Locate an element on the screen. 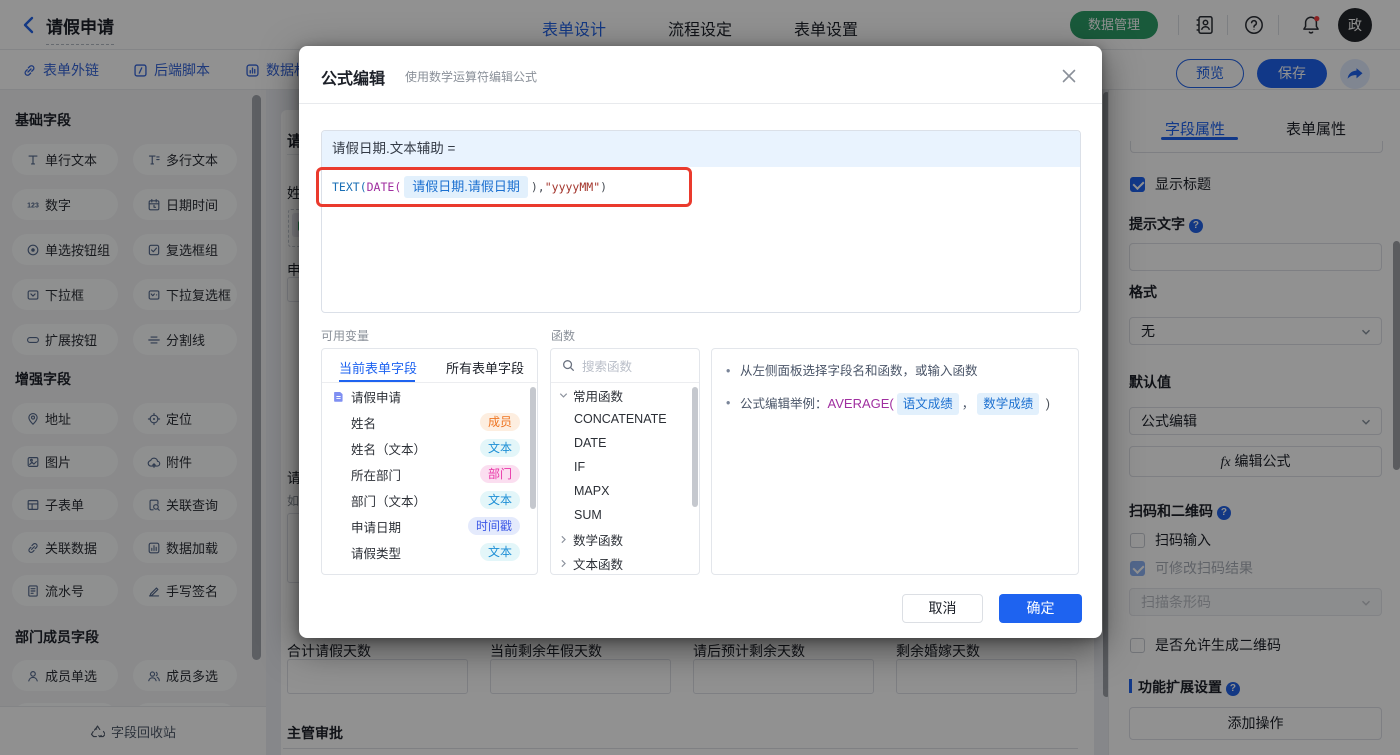 This screenshot has width=1400, height=755. modal-subtitle: 使用数学运算符编辑公式 is located at coordinates (471, 77).